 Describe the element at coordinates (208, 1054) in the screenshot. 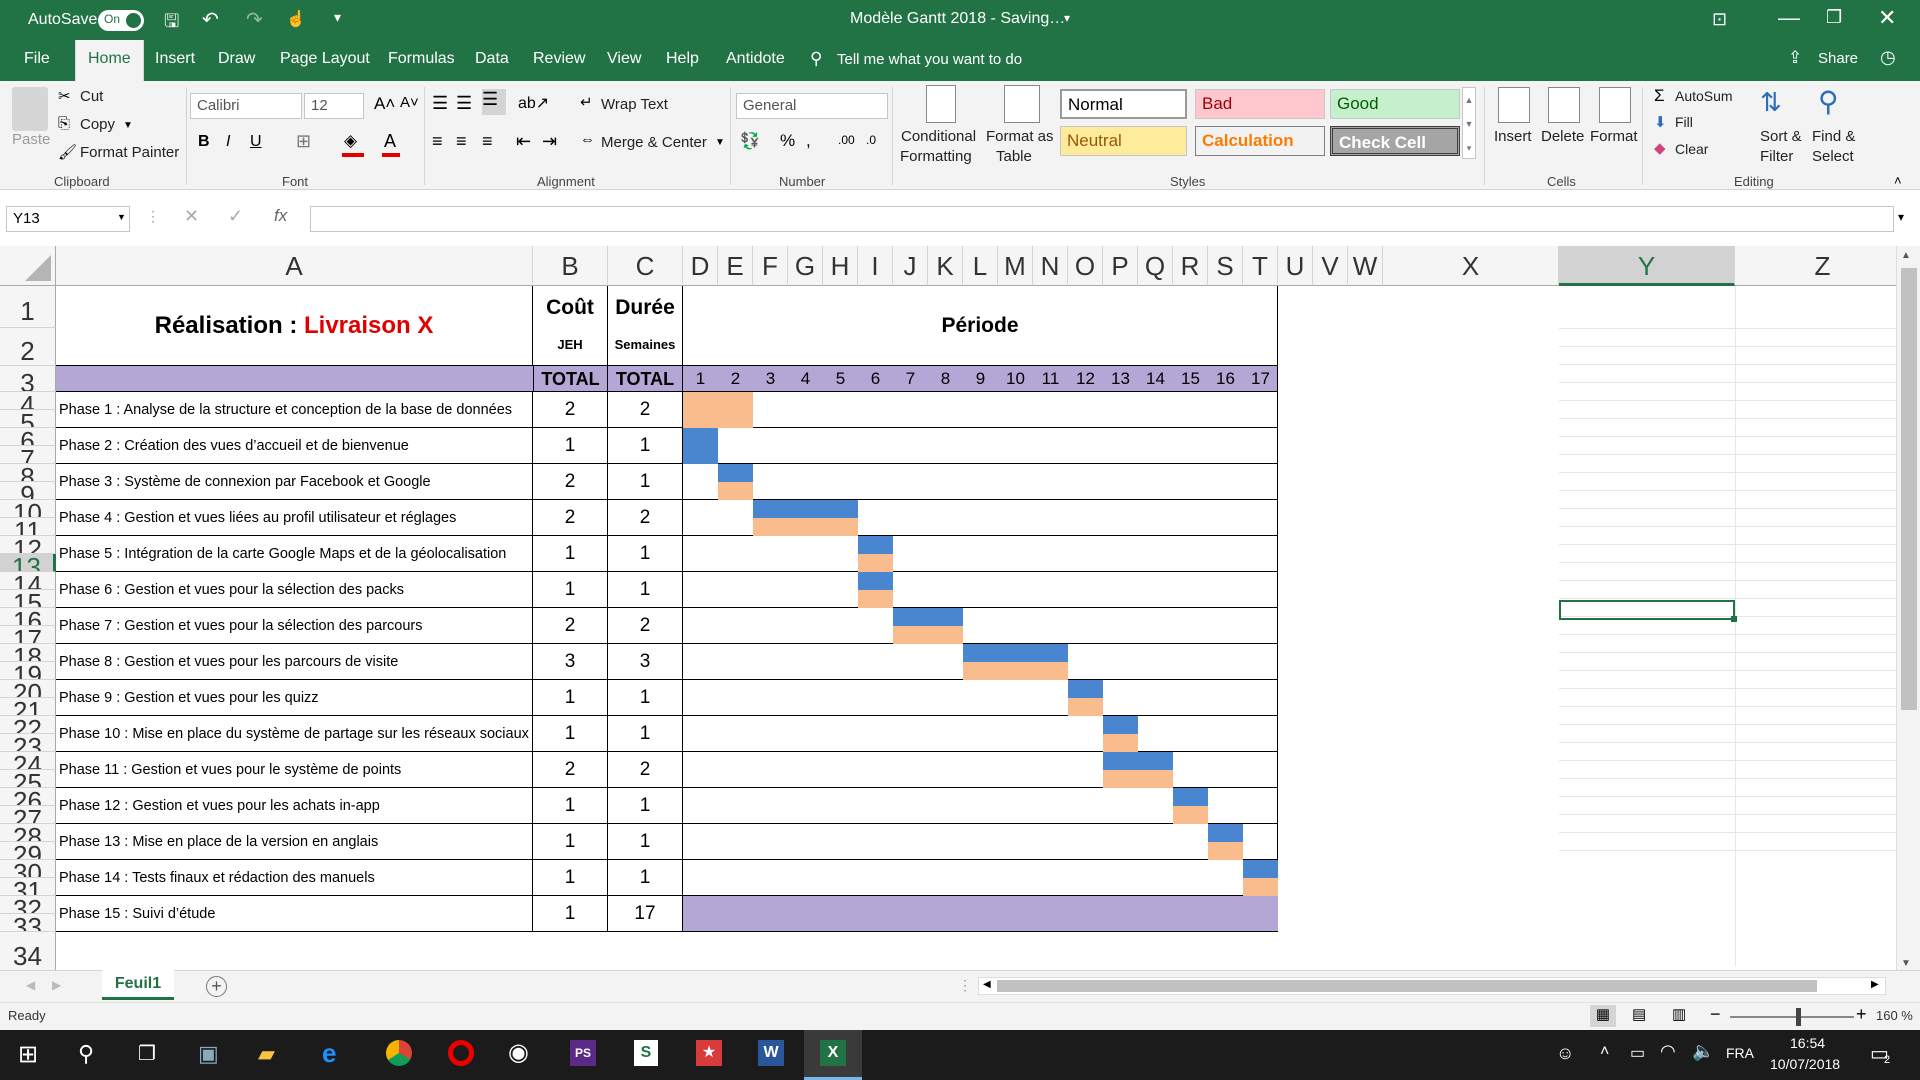

I see `photos-app-icon: ▣` at that location.